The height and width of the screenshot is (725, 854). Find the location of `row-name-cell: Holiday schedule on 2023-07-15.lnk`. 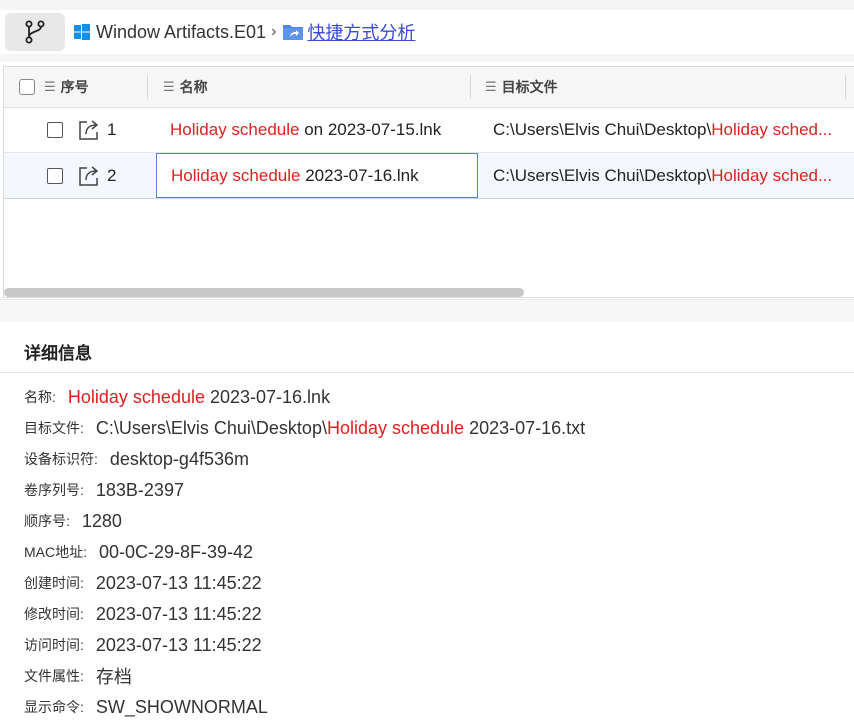

row-name-cell: Holiday schedule on 2023-07-15.lnk is located at coordinates (320, 129).